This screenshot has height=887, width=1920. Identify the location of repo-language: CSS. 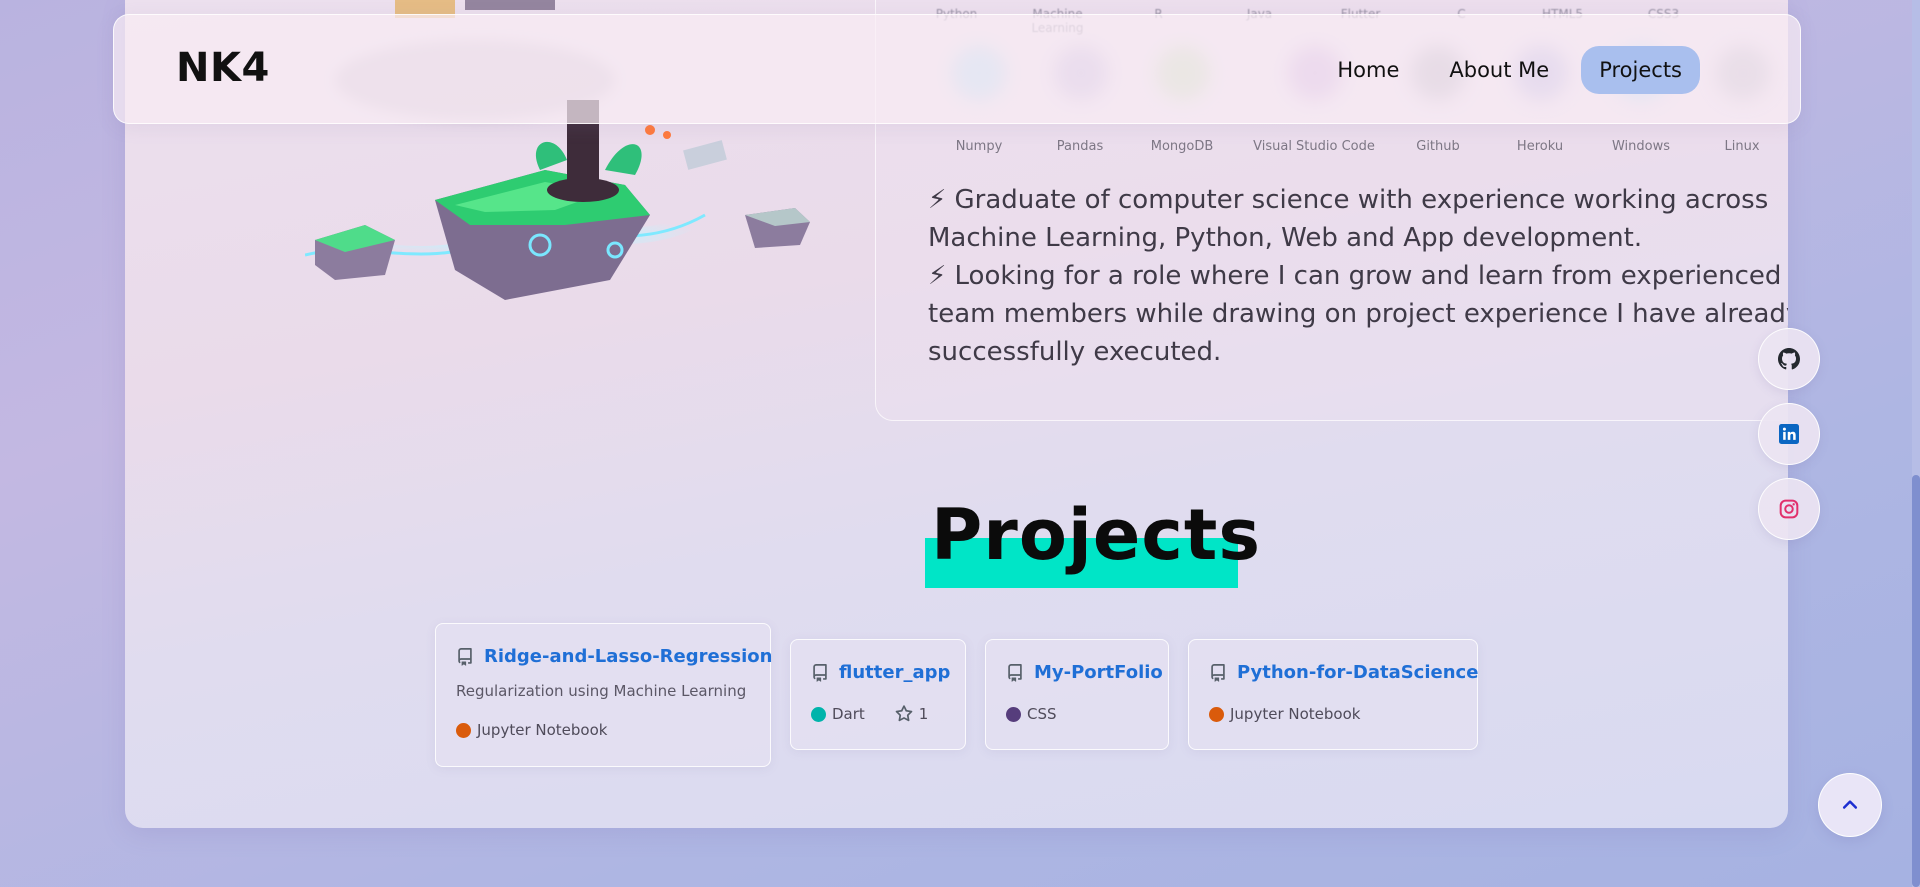
(1042, 714).